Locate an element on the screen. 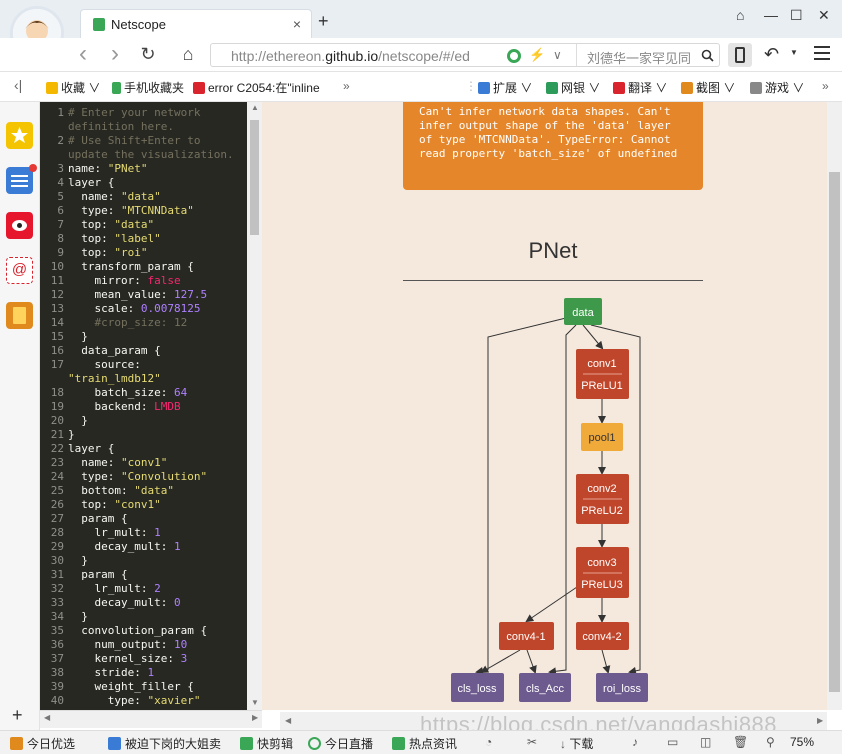 Image resolution: width=842 pixels, height=754 pixels. video-icon is located at coordinates (246, 743).